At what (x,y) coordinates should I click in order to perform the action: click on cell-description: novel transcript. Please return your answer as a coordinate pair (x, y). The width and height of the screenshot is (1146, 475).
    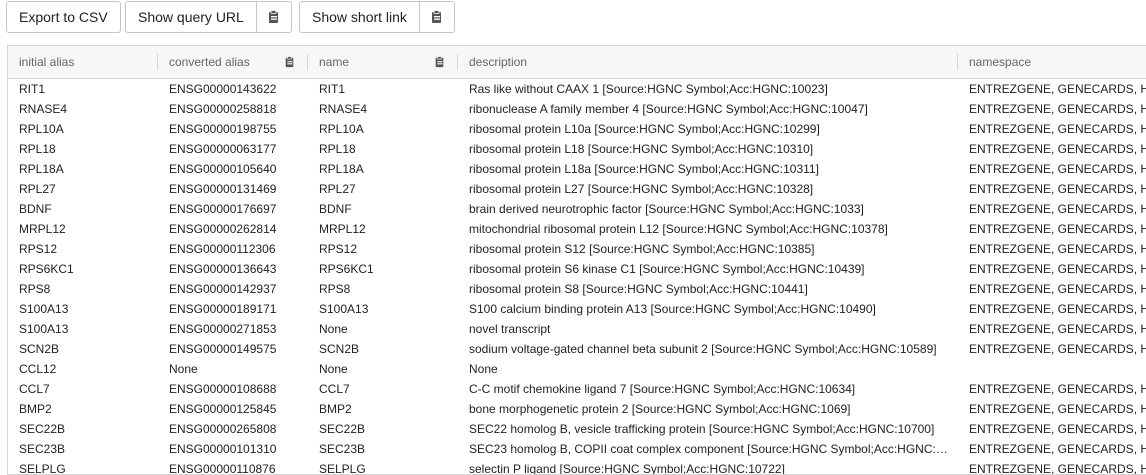
    Looking at the image, I should click on (510, 329).